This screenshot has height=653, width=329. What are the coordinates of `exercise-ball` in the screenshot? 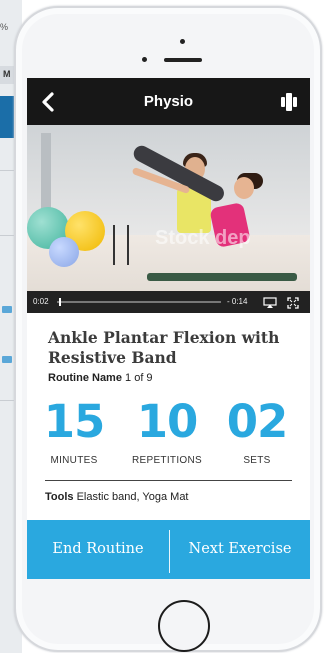 It's located at (64, 252).